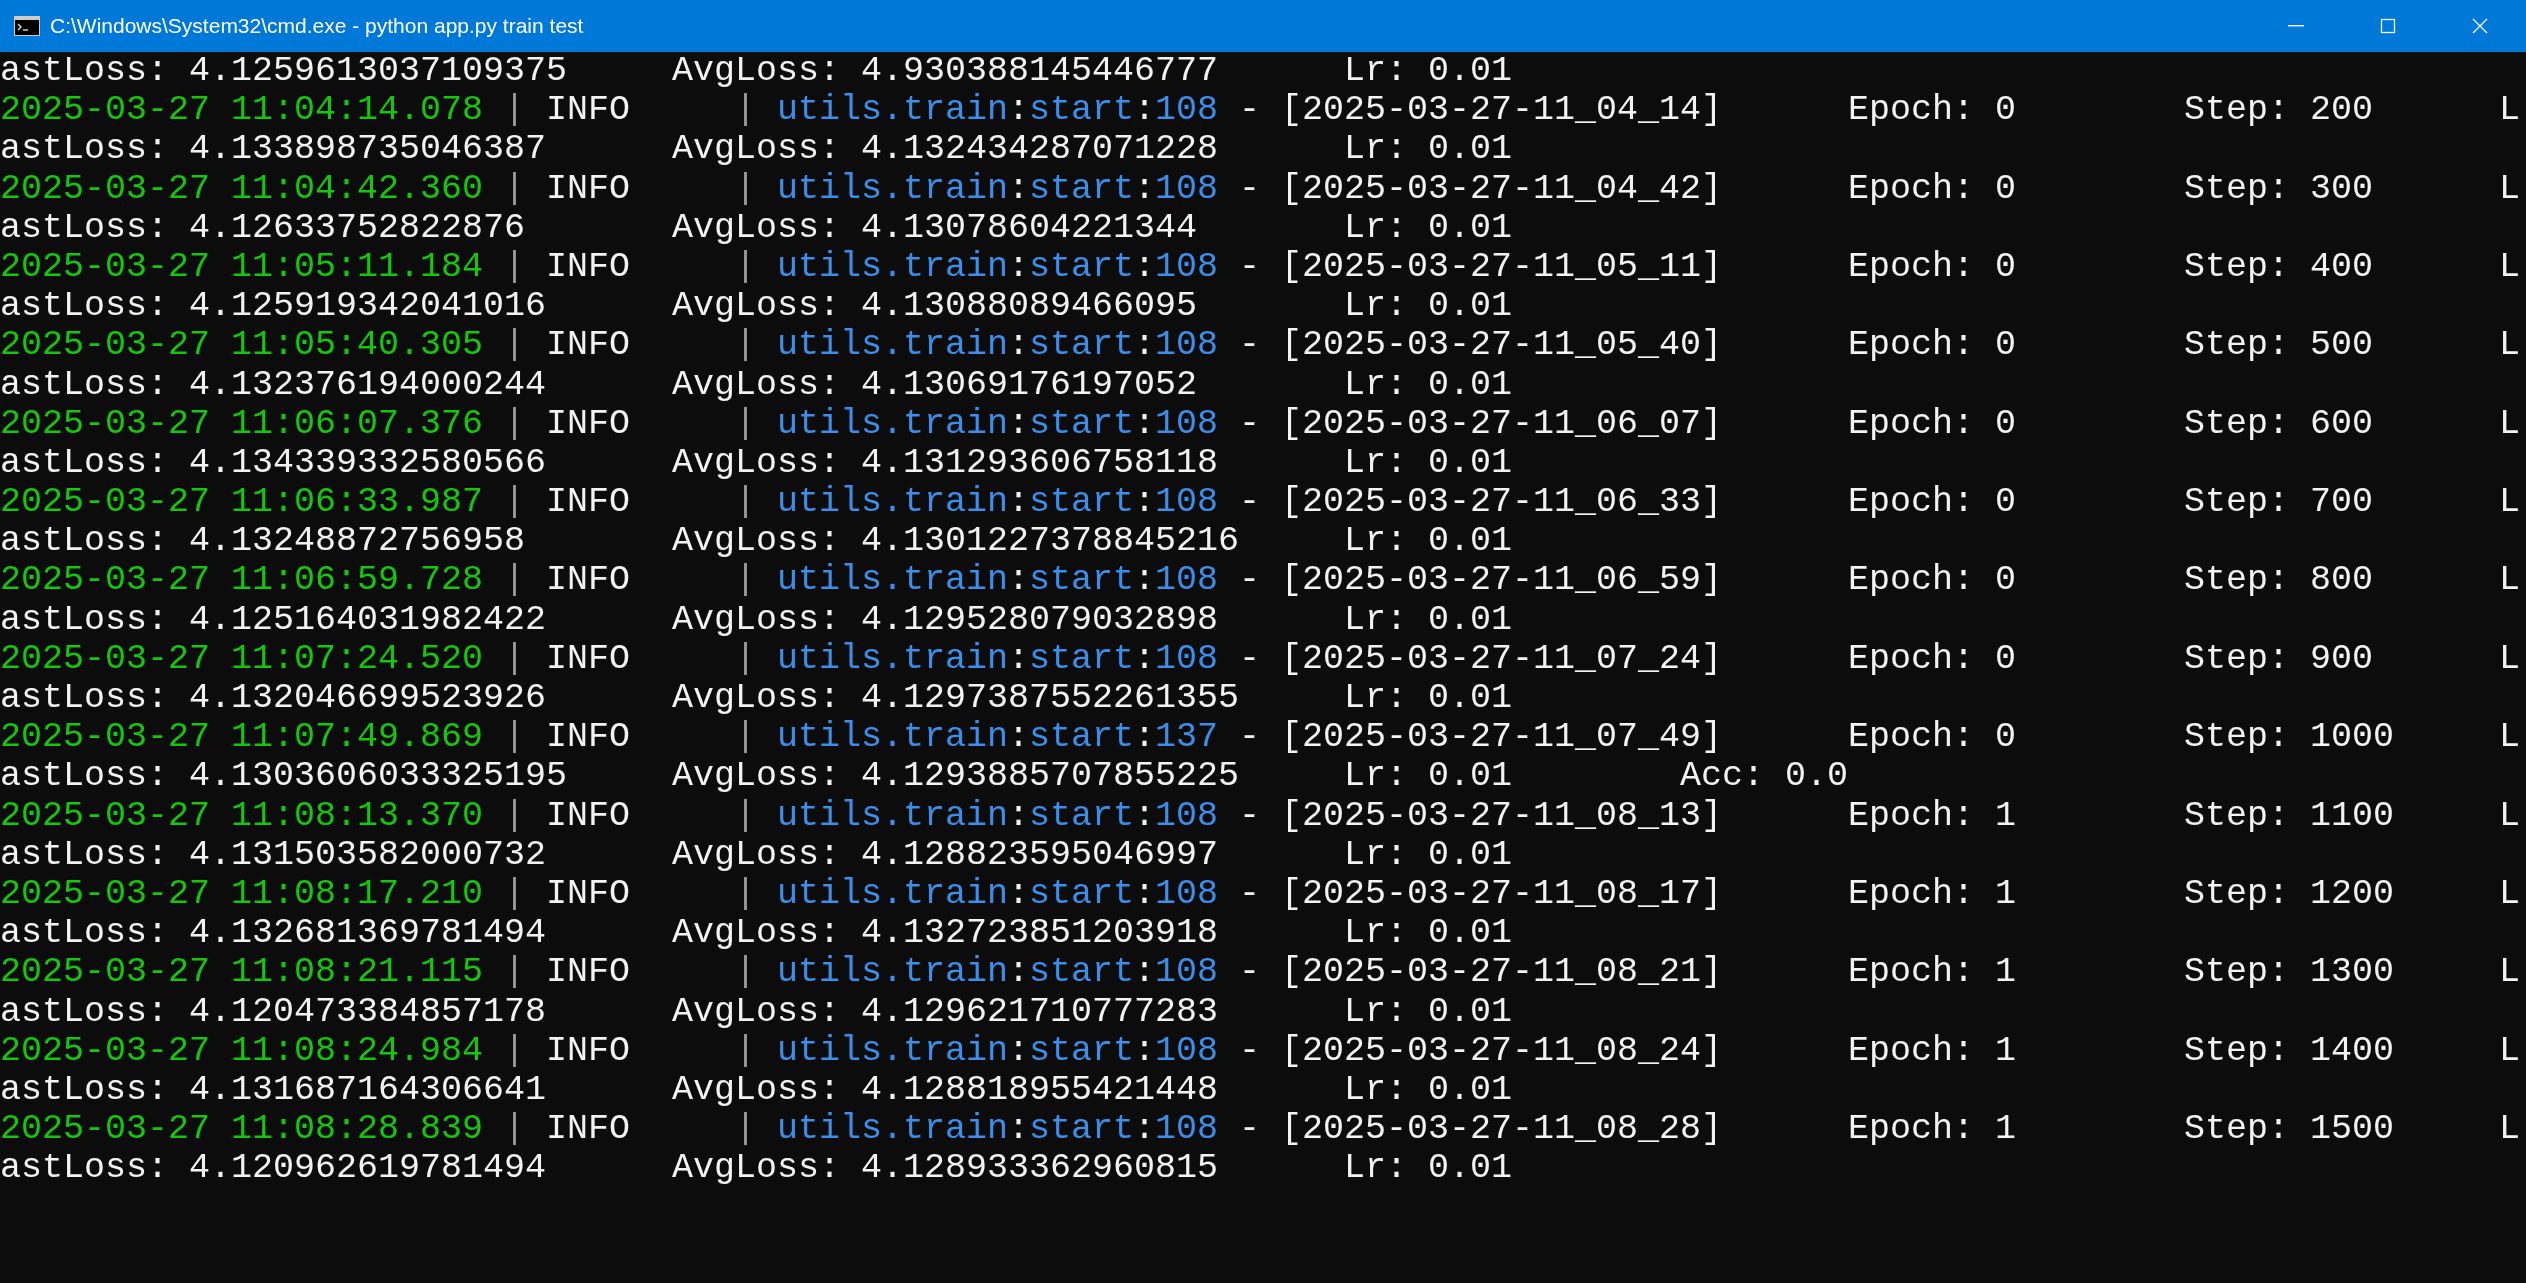 Image resolution: width=2526 pixels, height=1283 pixels. What do you see at coordinates (2289, 1130) in the screenshot?
I see `log-text: Step: 1500` at bounding box center [2289, 1130].